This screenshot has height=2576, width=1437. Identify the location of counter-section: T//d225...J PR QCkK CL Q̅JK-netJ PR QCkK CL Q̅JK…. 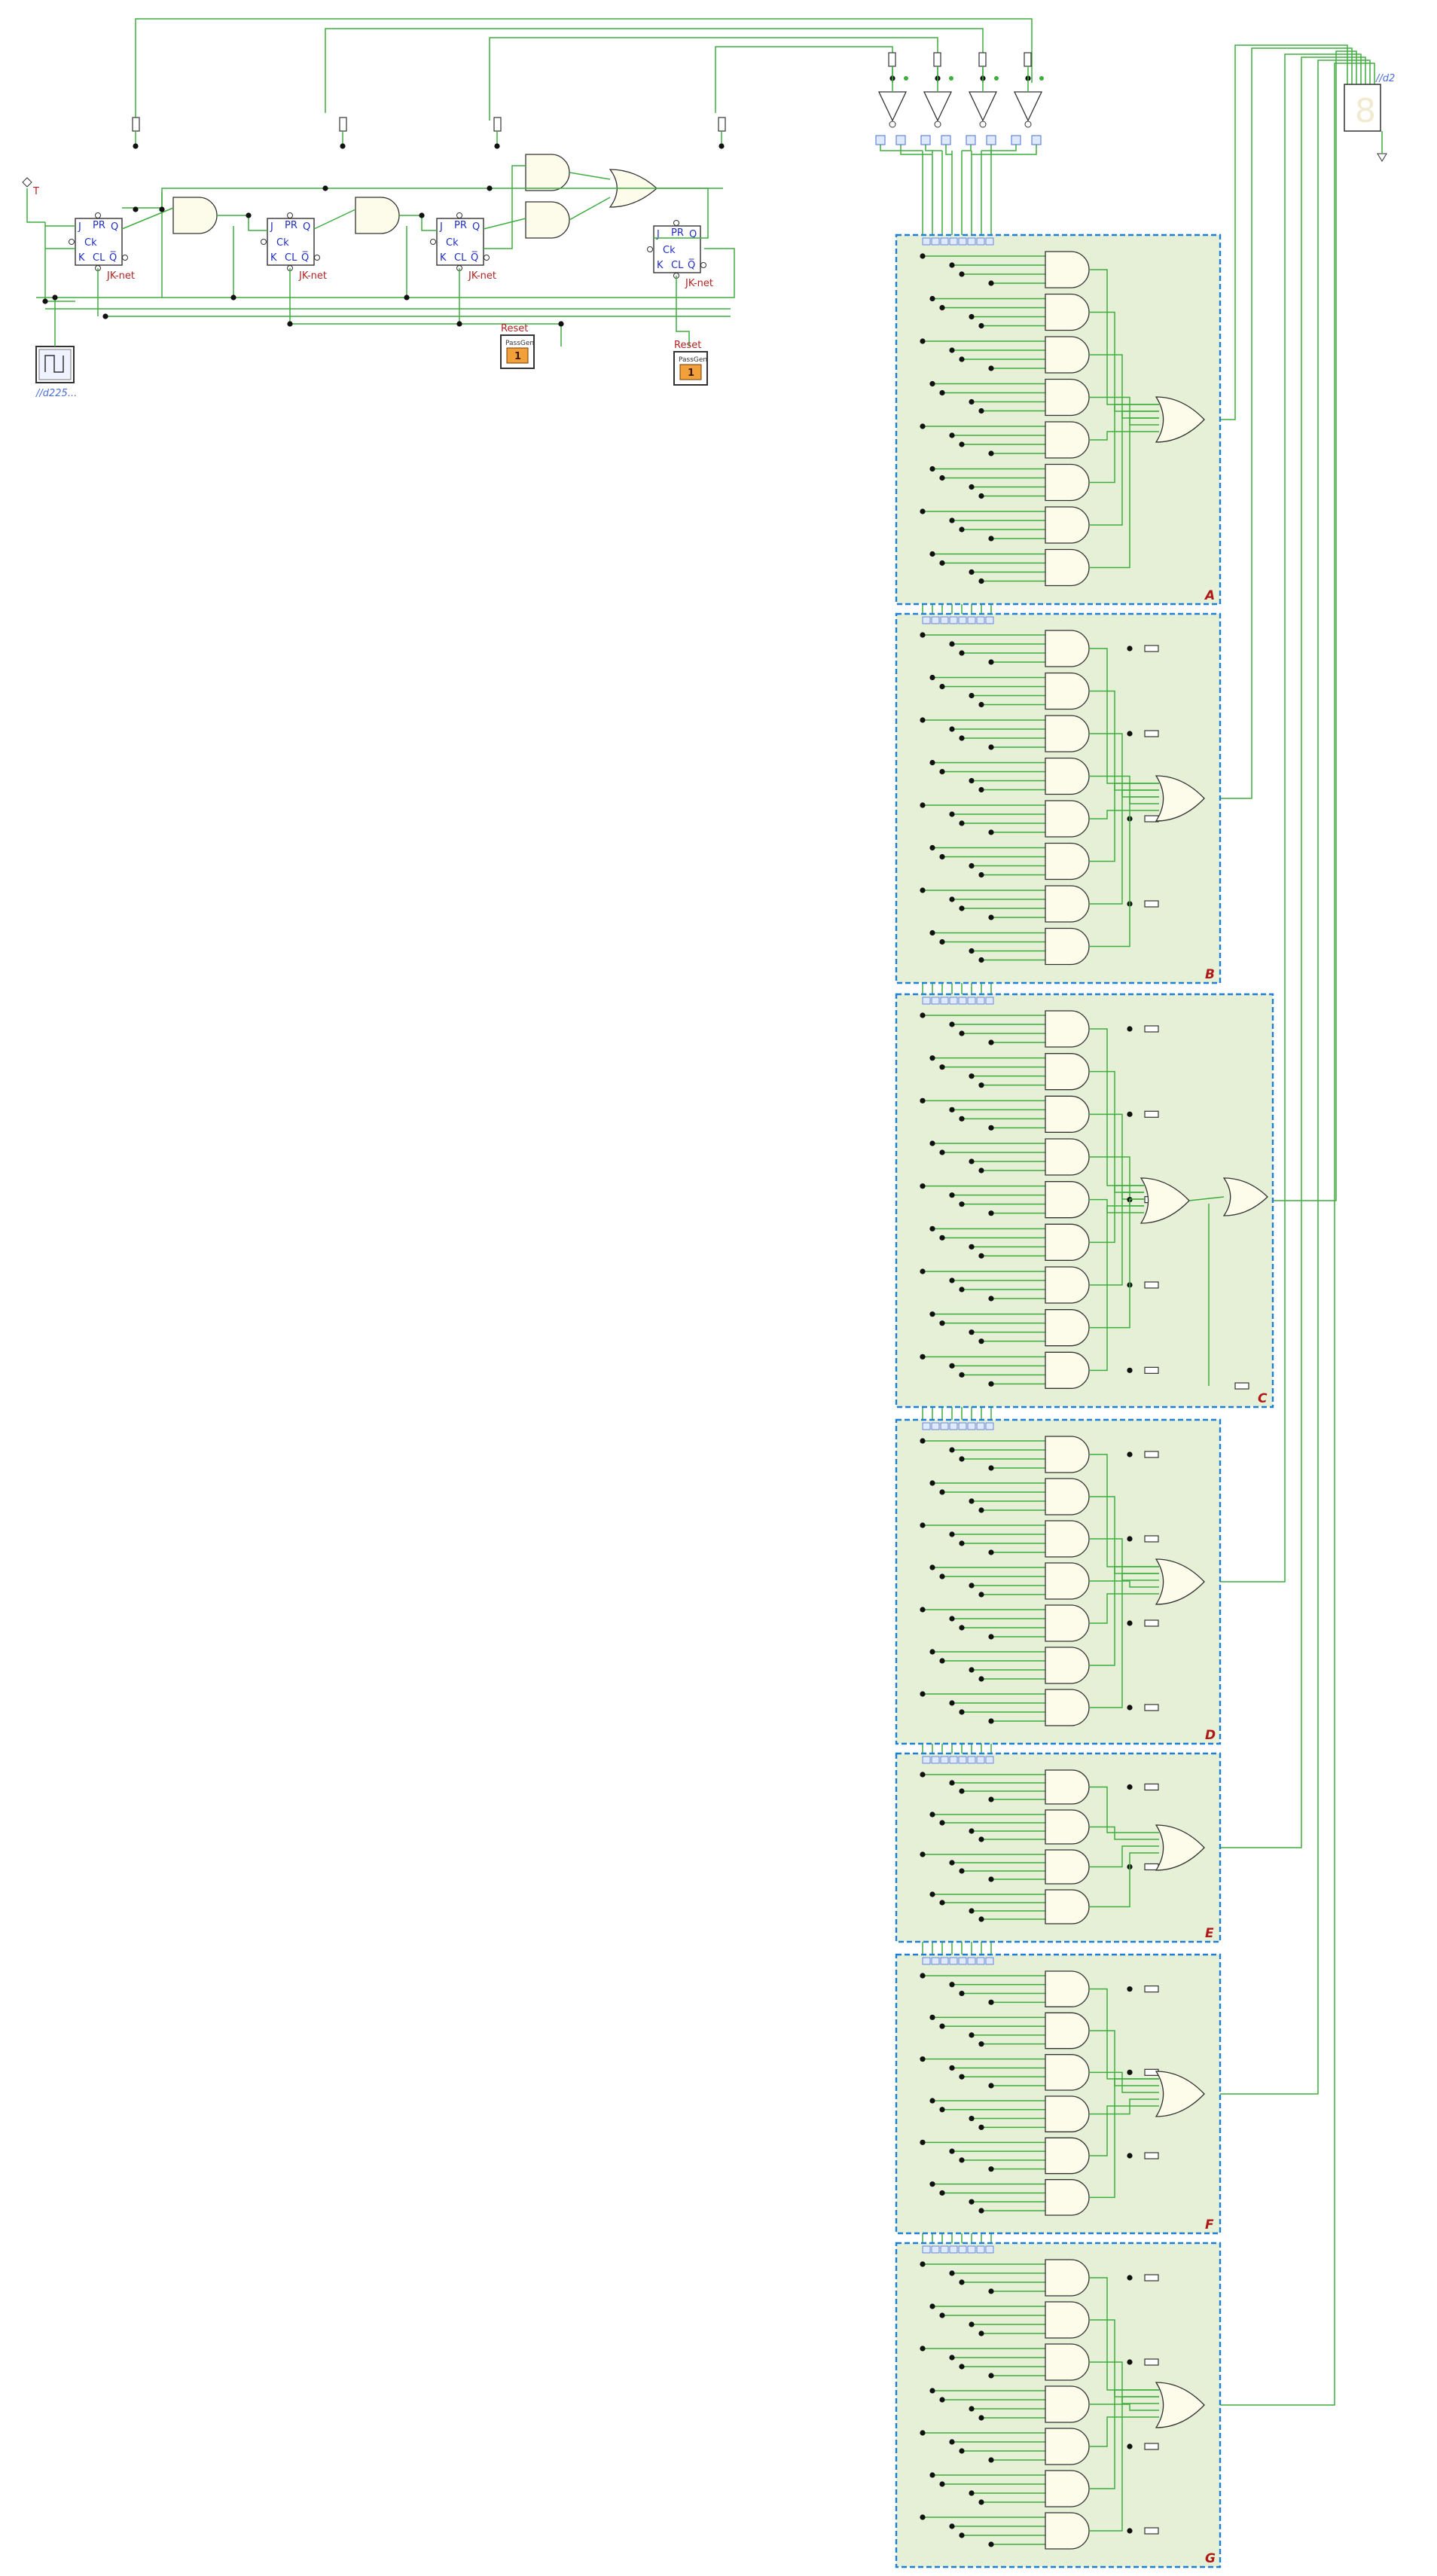
(378, 258).